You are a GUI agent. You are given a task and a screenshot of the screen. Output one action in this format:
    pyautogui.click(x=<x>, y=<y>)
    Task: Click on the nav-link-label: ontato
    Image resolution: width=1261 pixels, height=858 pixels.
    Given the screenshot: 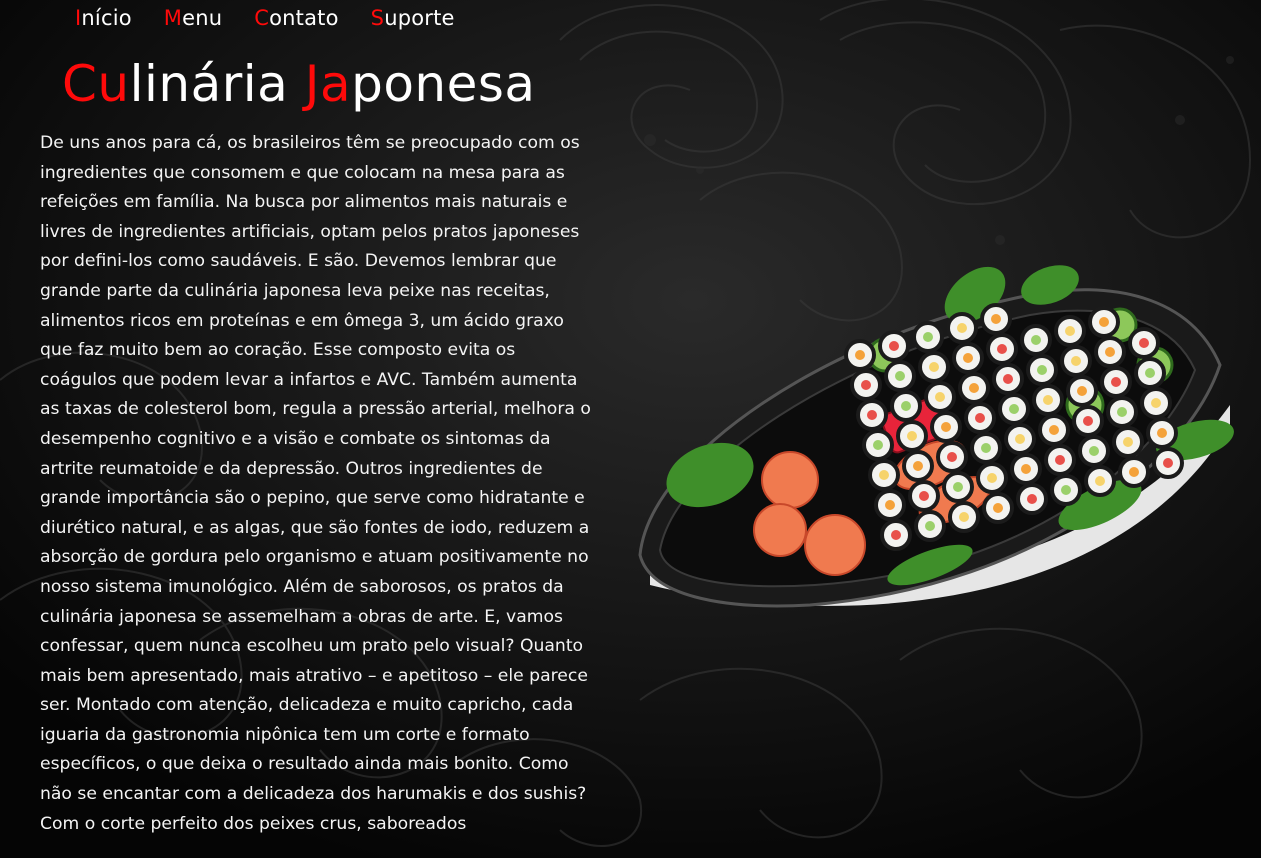 What is the action you would take?
    pyautogui.click(x=304, y=18)
    